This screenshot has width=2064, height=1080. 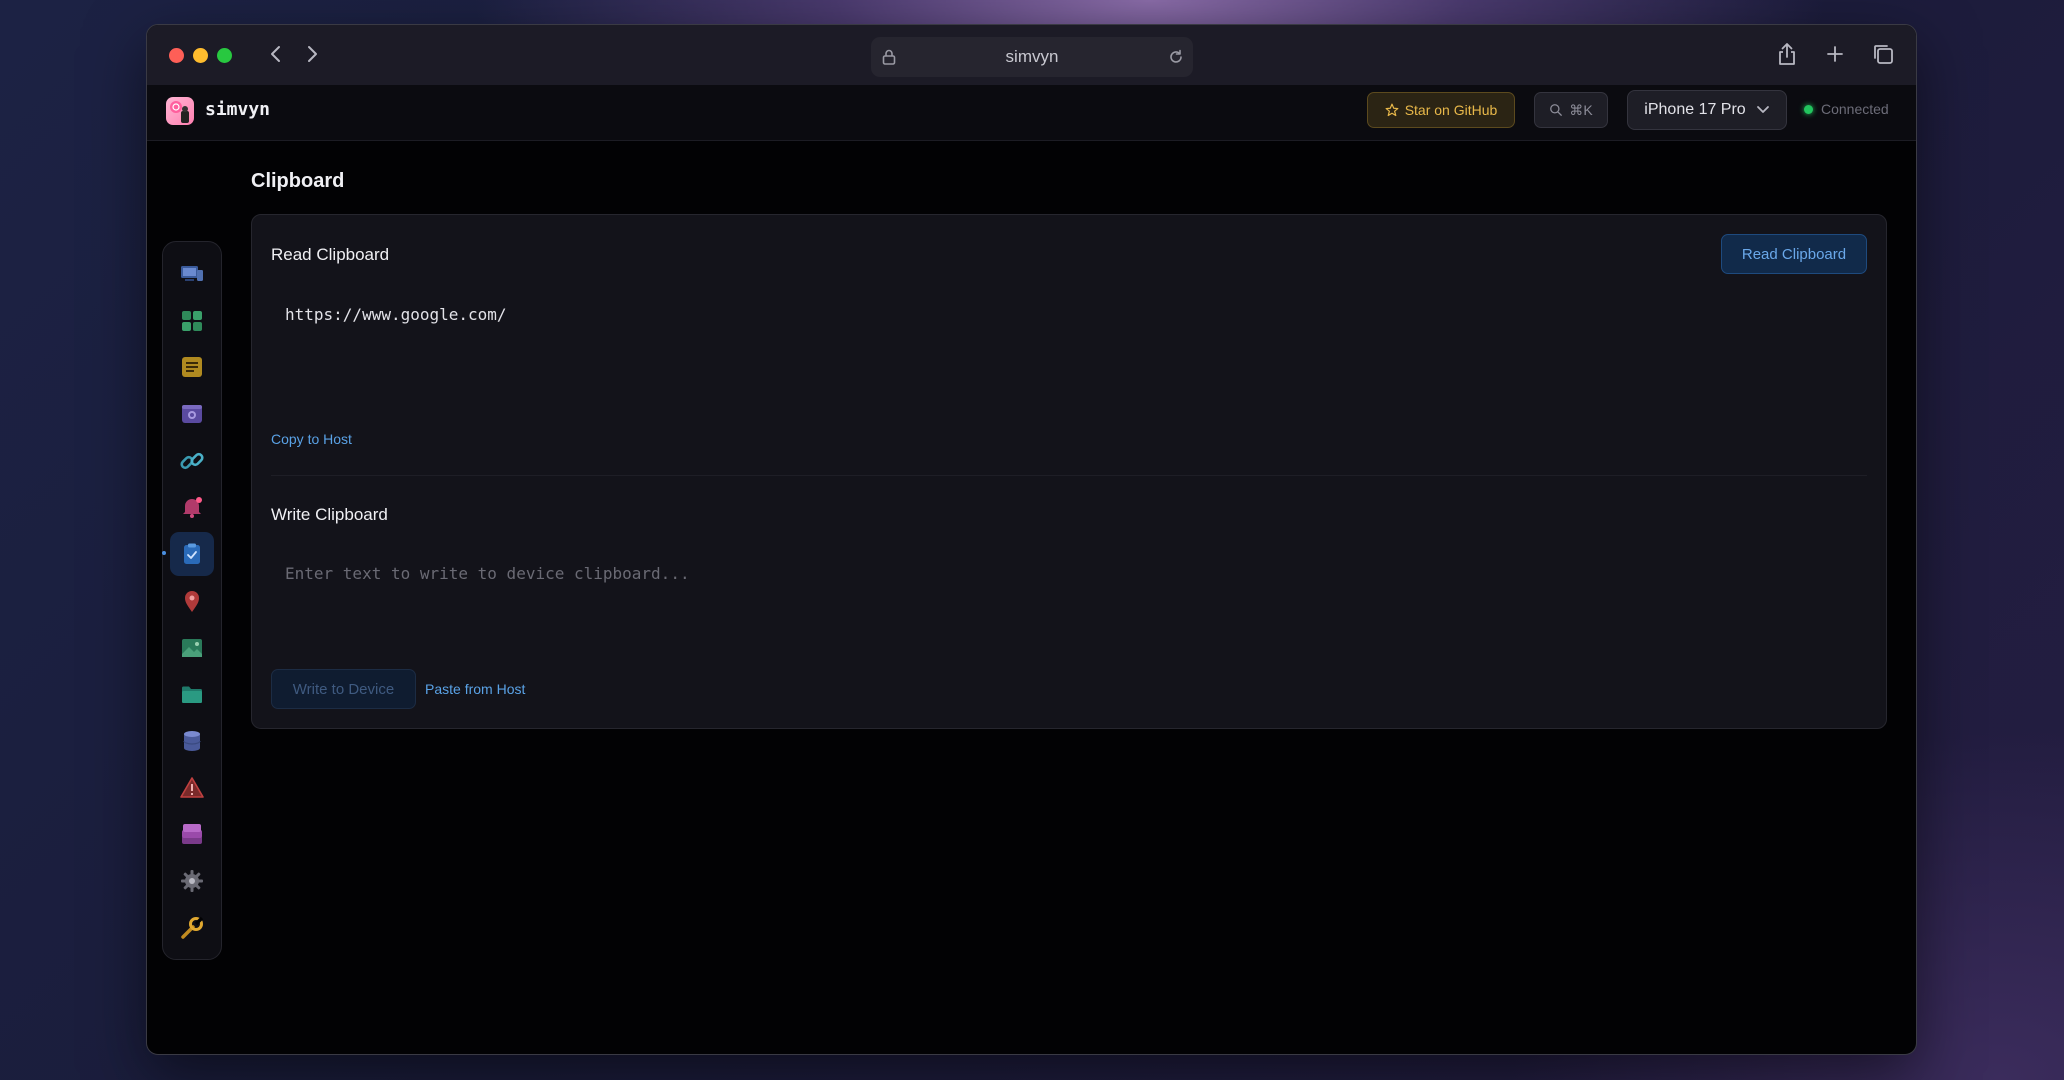 I want to click on sidebar-item-devices, so click(x=192, y=274).